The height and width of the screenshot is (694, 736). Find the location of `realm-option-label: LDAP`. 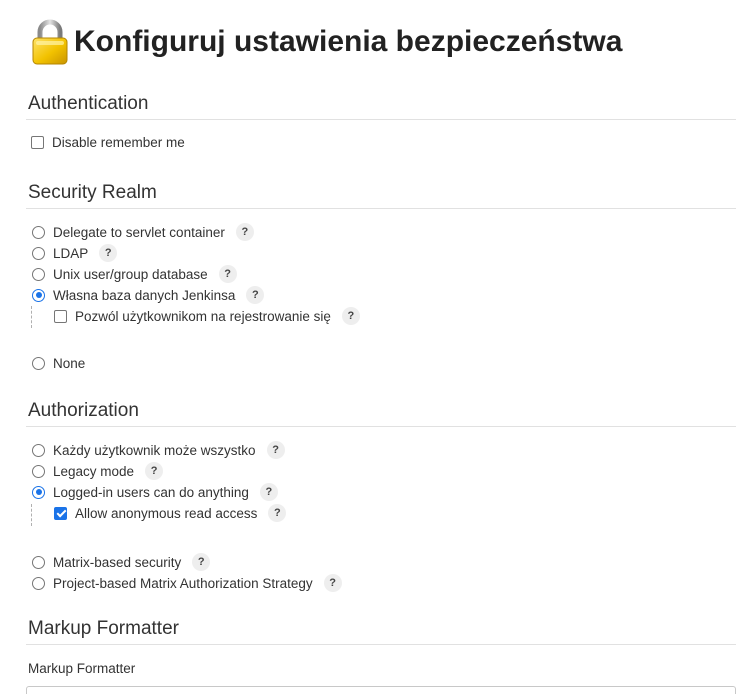

realm-option-label: LDAP is located at coordinates (71, 253).